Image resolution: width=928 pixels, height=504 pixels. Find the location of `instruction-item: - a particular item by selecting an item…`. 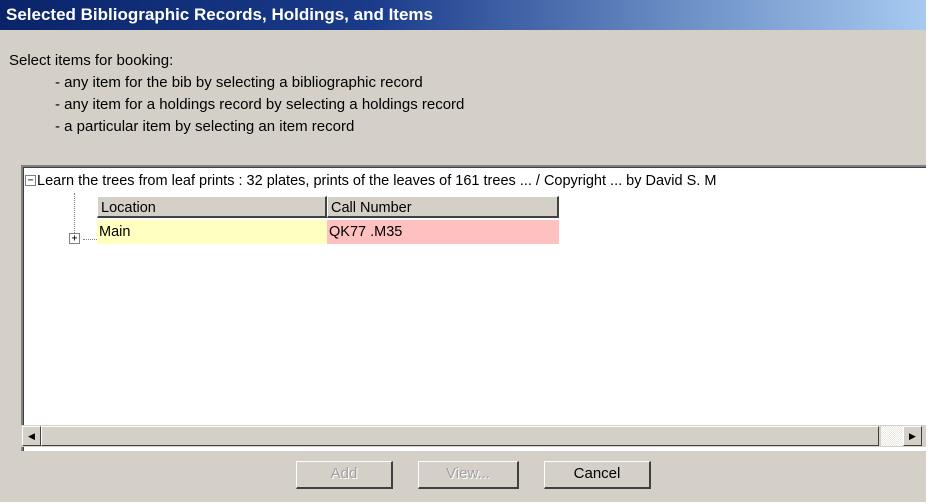

instruction-item: - a particular item by selecting an item… is located at coordinates (205, 126).